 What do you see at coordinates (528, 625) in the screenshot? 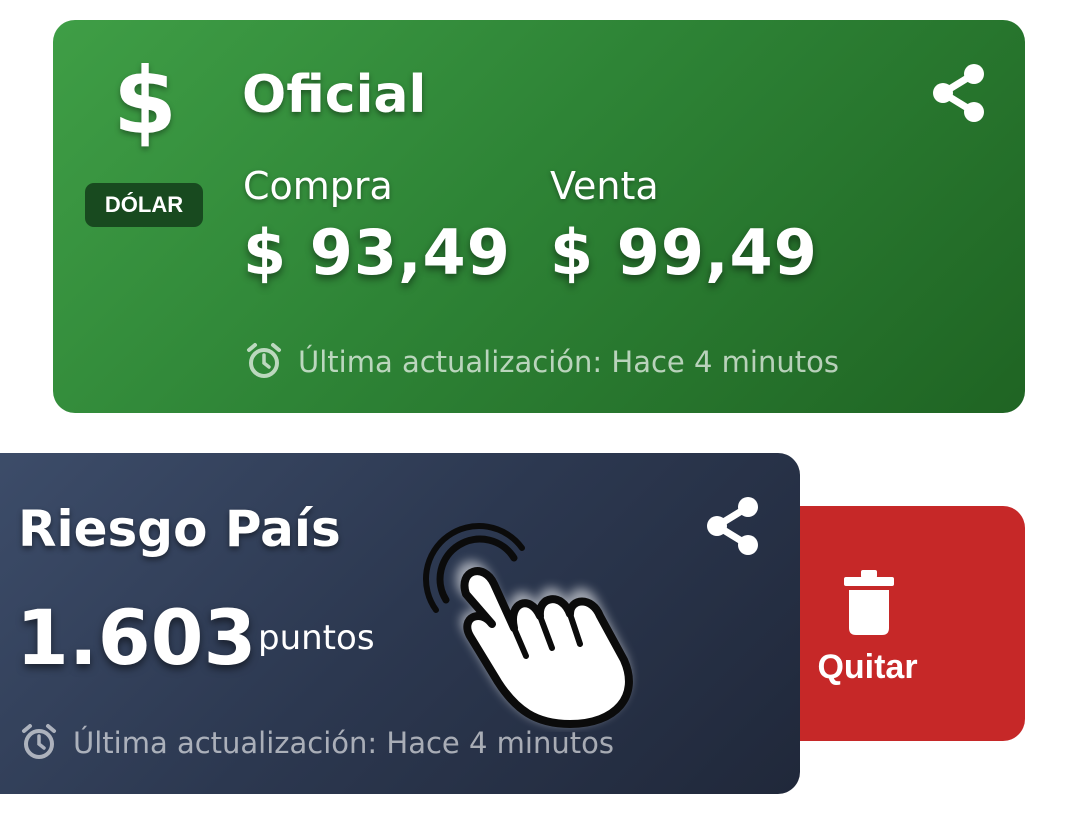
I see `tap-hand-icon` at bounding box center [528, 625].